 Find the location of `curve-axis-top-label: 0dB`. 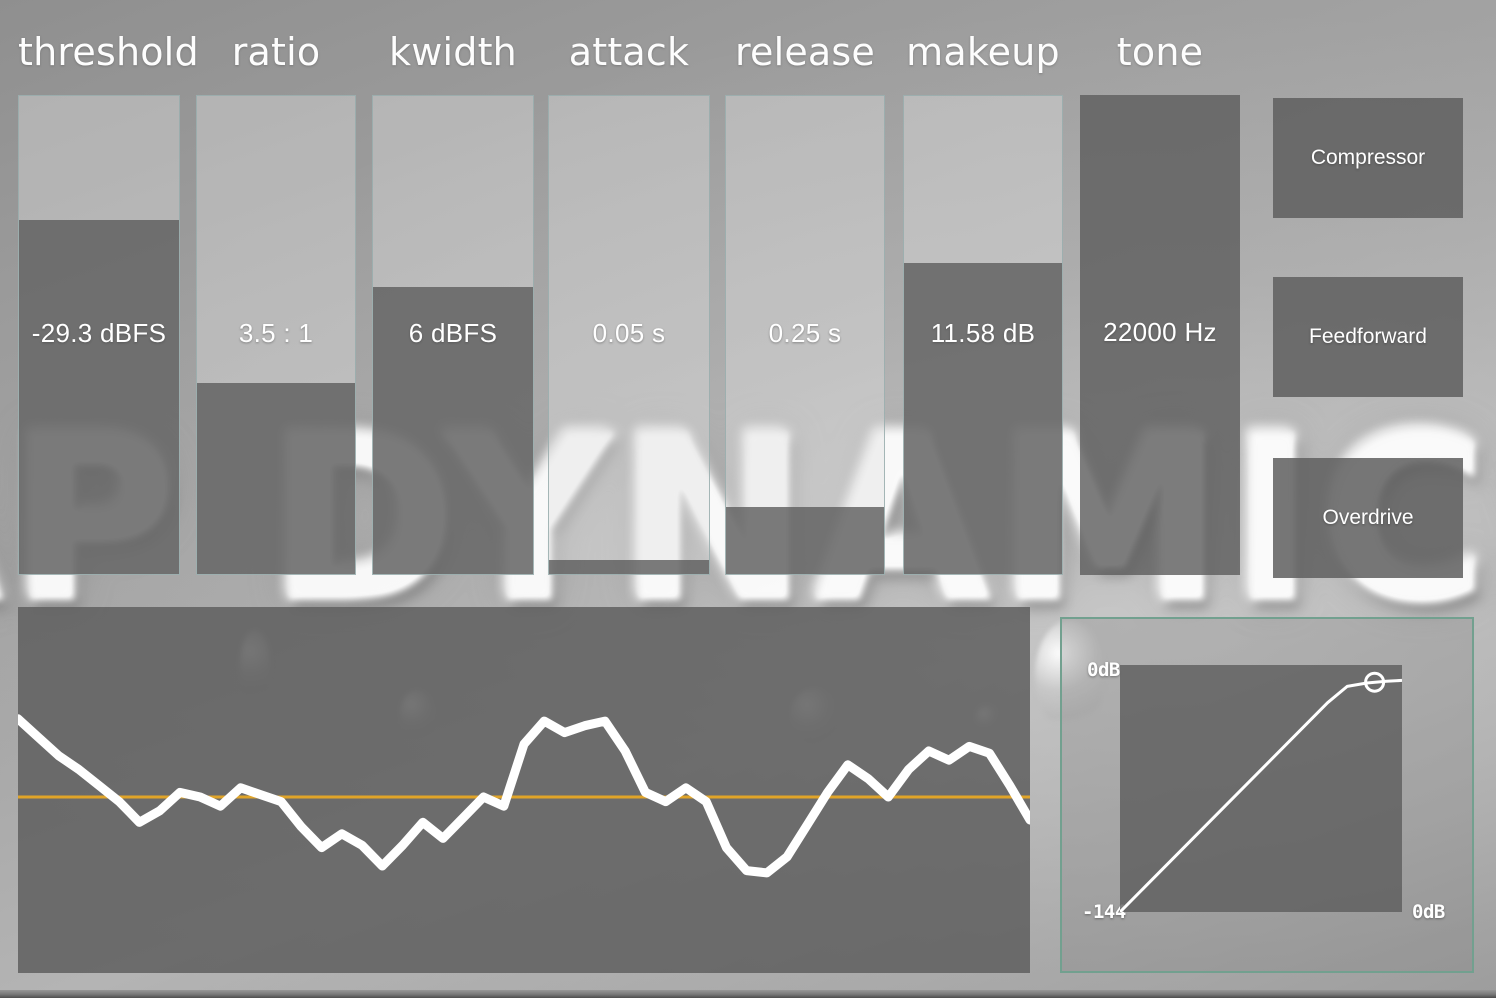

curve-axis-top-label: 0dB is located at coordinates (1103, 670).